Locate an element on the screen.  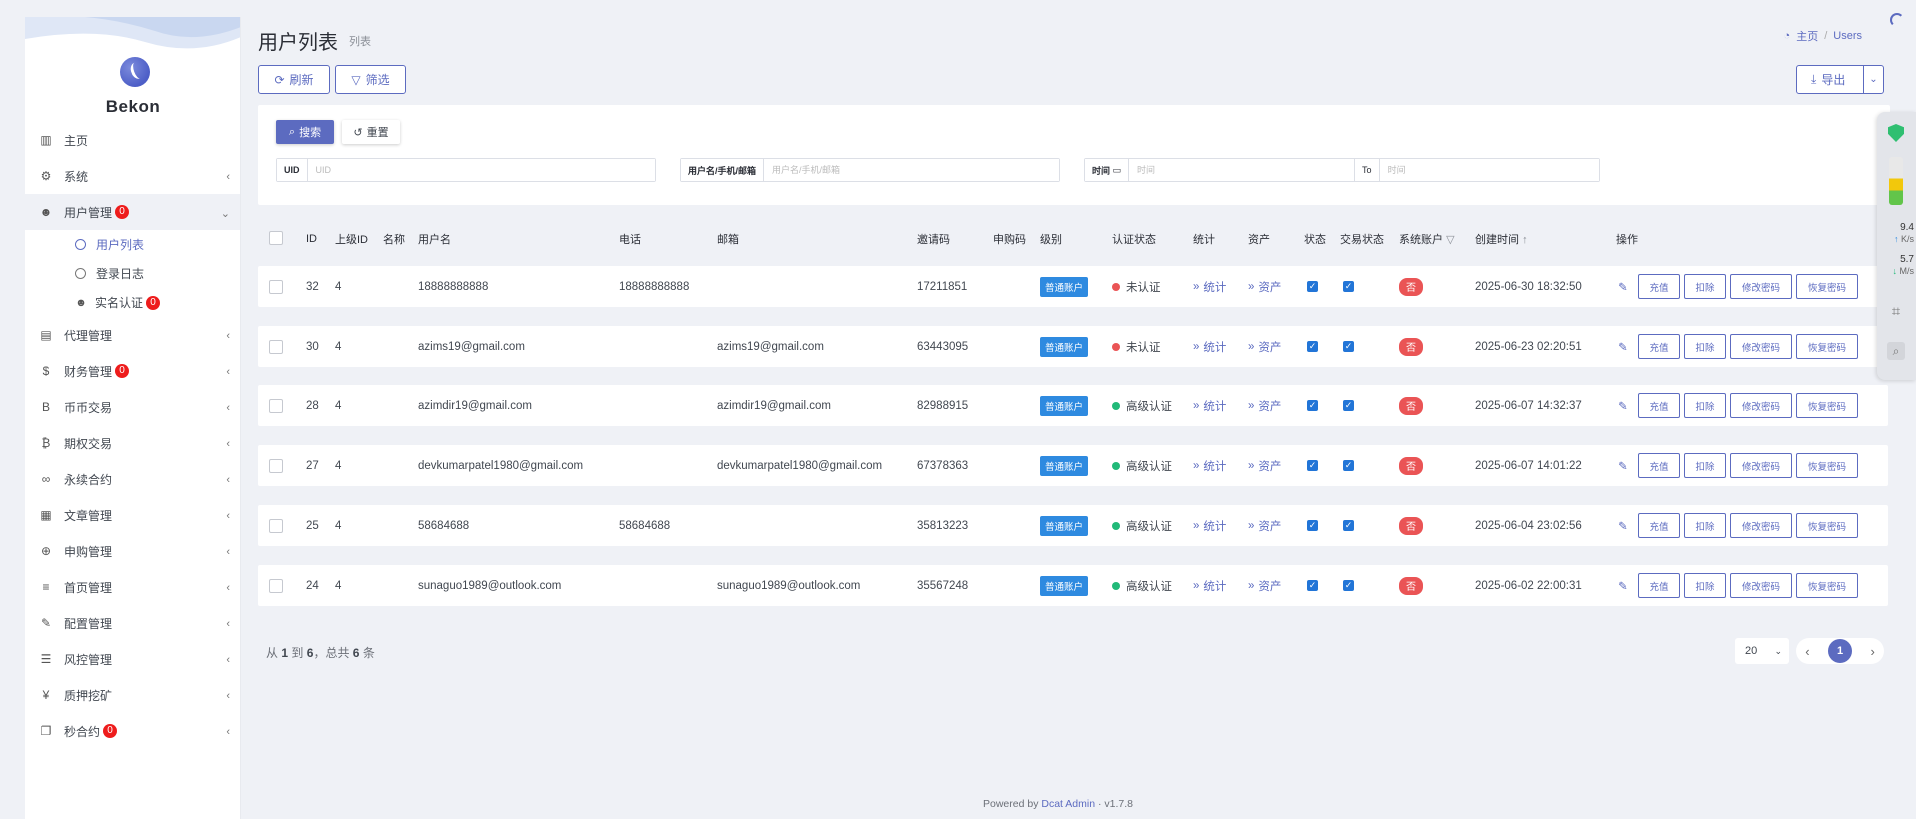
user-input is located at coordinates (911, 170).